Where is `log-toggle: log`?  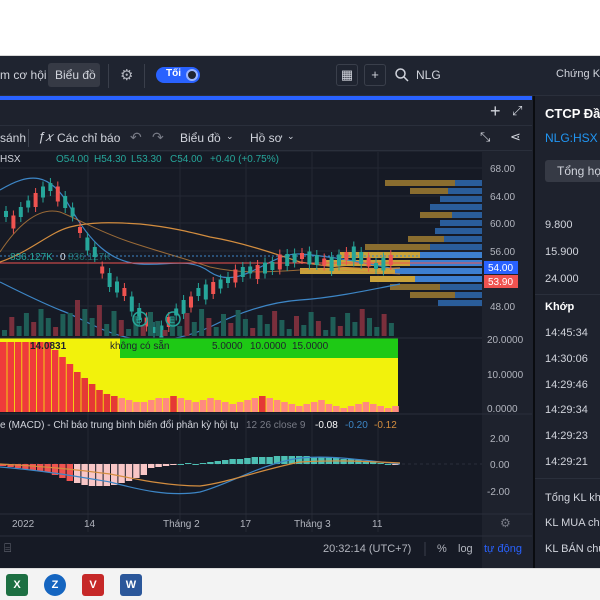
log-toggle: log is located at coordinates (465, 549).